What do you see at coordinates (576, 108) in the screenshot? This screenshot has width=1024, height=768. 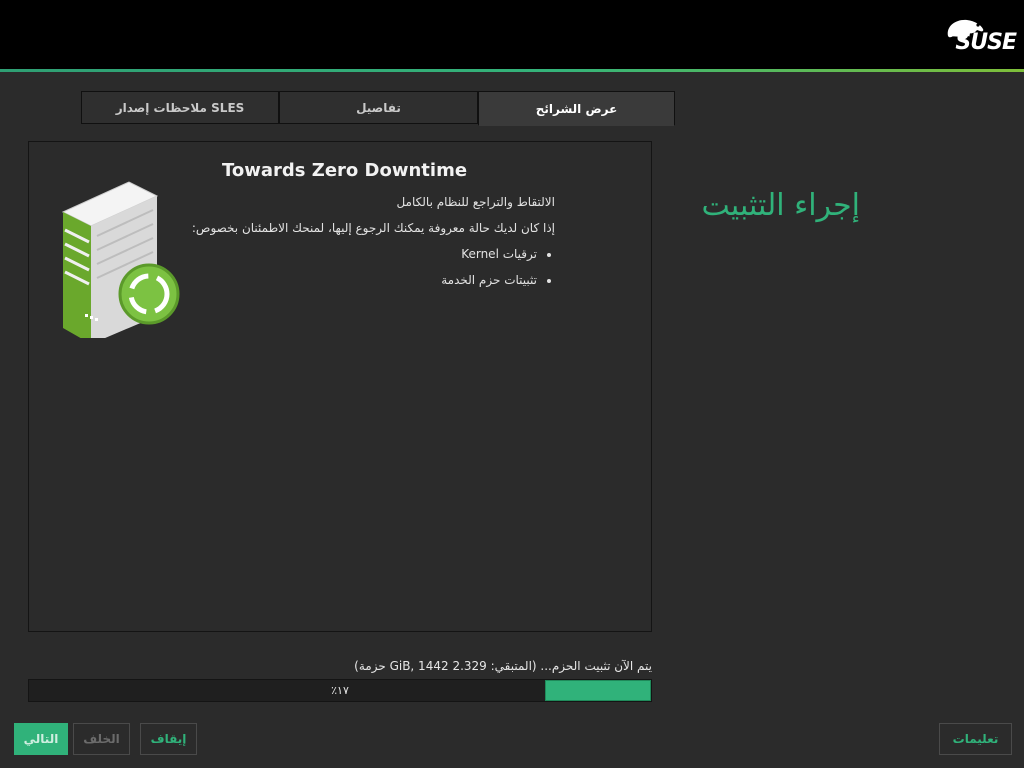 I see `tab-slide-show: عرض الشرائح` at bounding box center [576, 108].